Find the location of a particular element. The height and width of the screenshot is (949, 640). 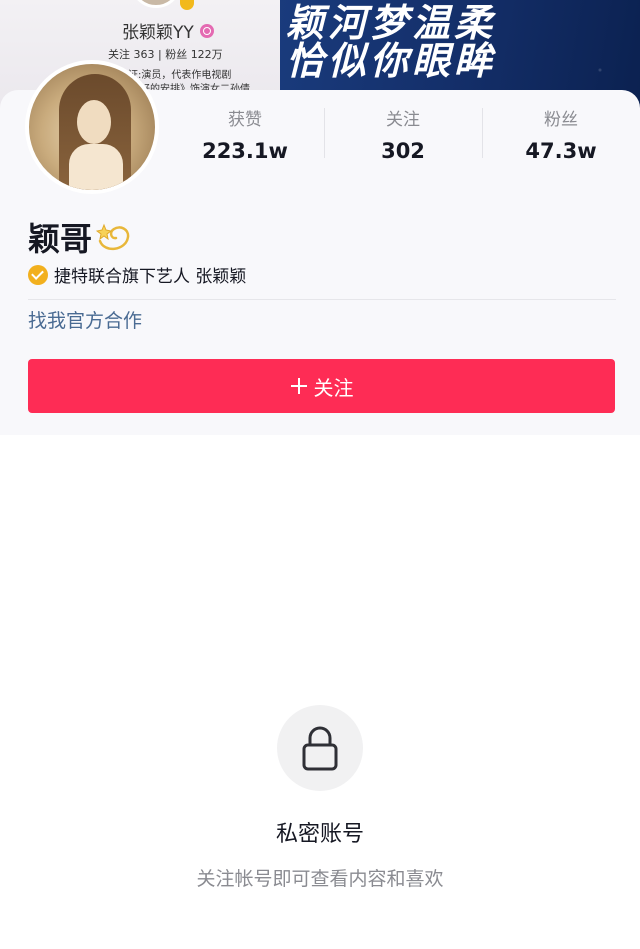

stat-followers-label: 粉丝 is located at coordinates (561, 120).